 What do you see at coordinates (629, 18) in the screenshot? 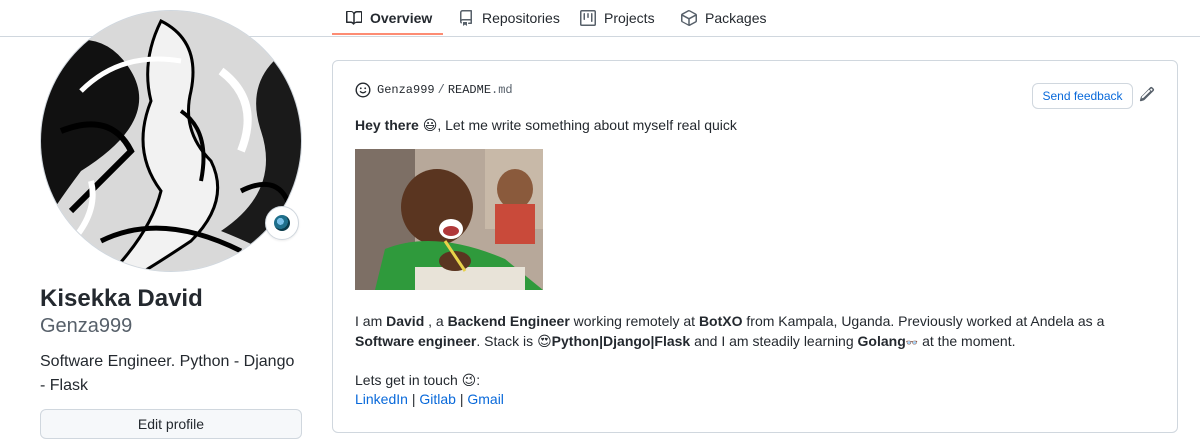
I see `tab-projects-label: Projects` at bounding box center [629, 18].